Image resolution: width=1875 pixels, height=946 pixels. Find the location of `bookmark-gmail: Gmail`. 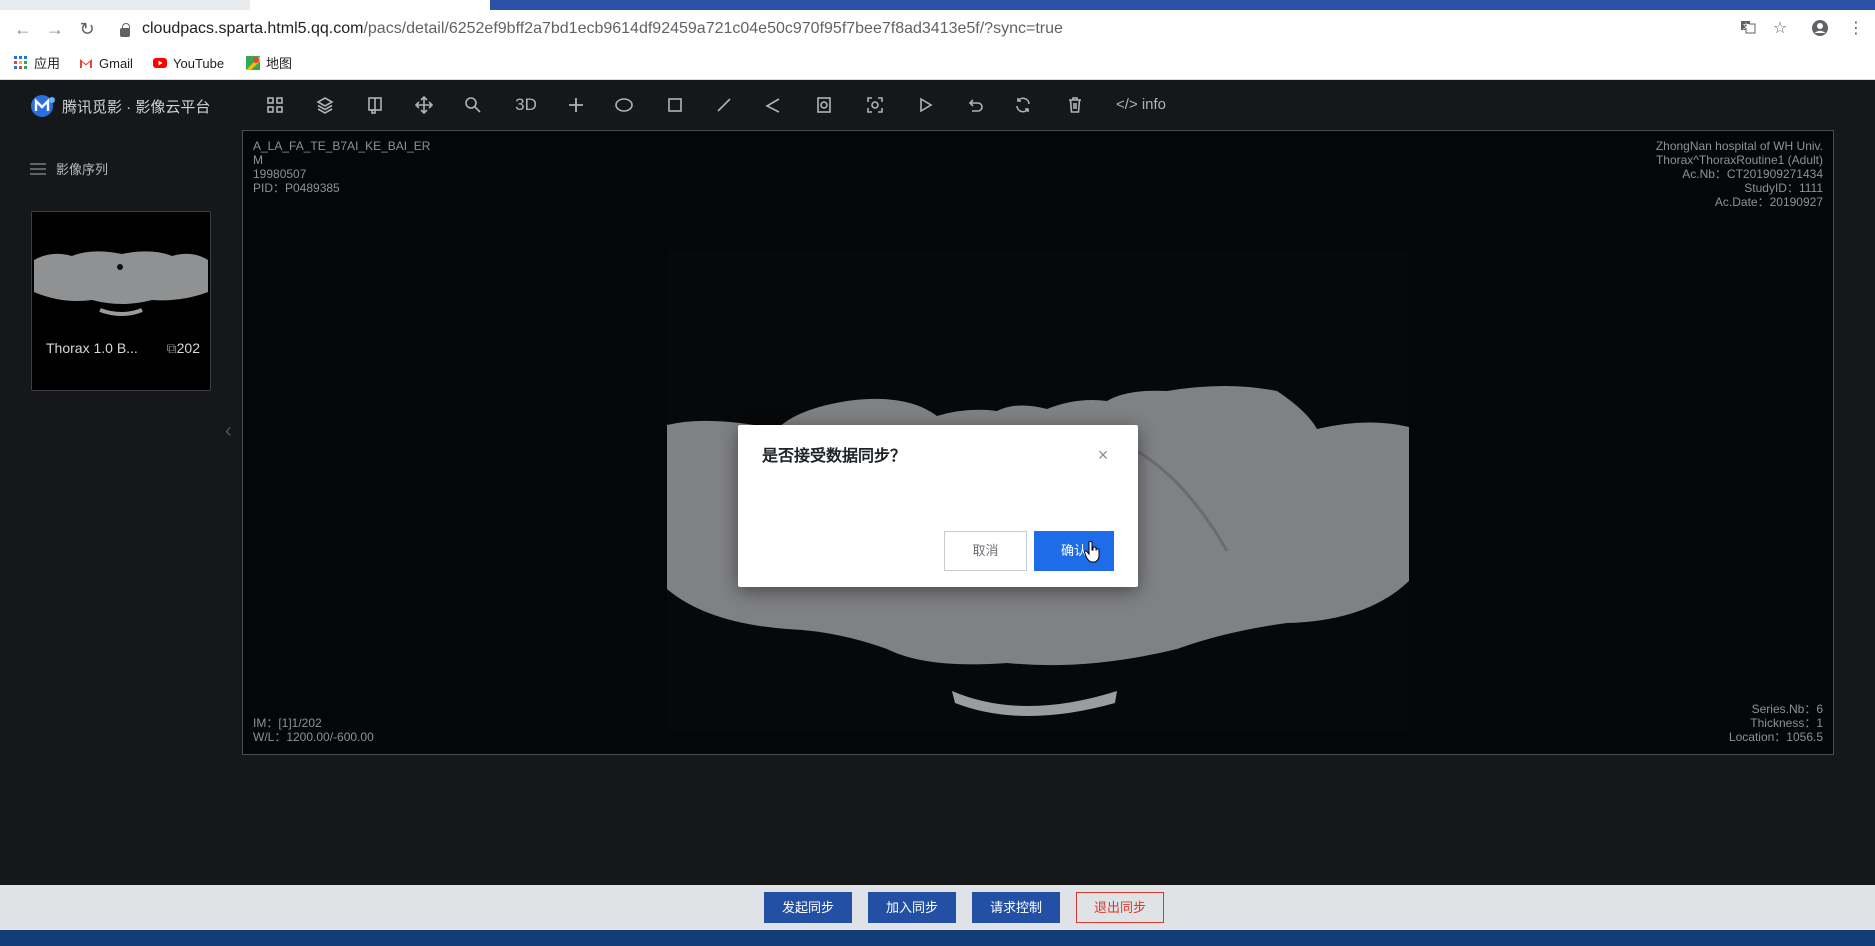

bookmark-gmail: Gmail is located at coordinates (106, 64).